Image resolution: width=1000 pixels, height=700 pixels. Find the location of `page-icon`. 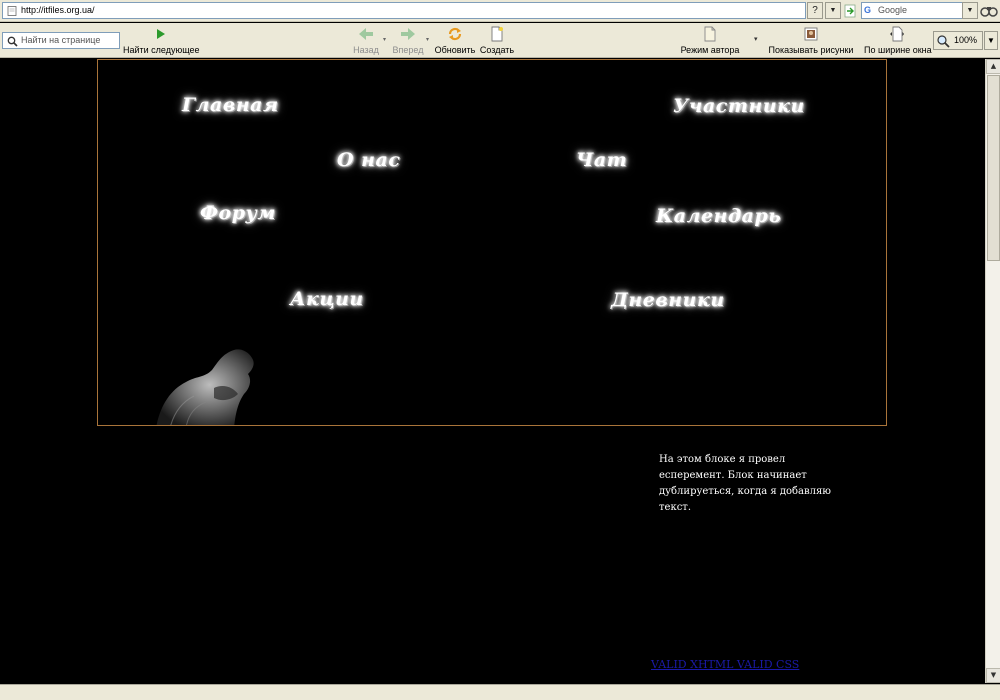

page-icon is located at coordinates (12, 11).